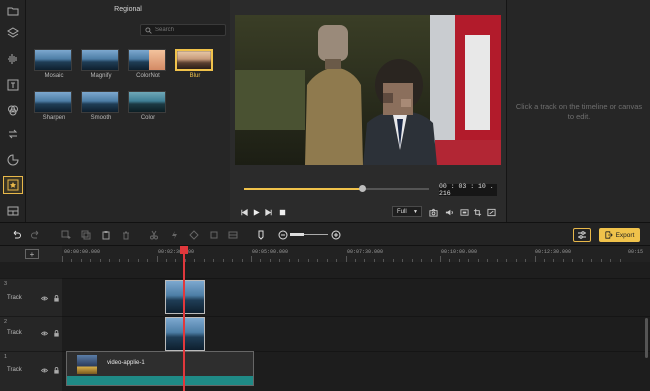  I want to click on timeline-playhead, so click(184, 318).